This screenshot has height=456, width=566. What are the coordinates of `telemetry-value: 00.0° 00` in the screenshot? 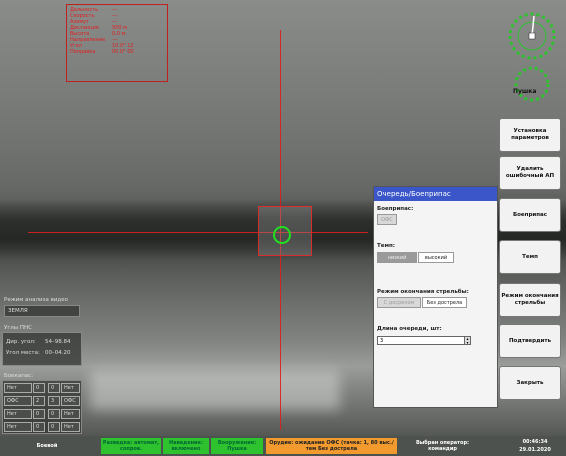 It's located at (123, 52).